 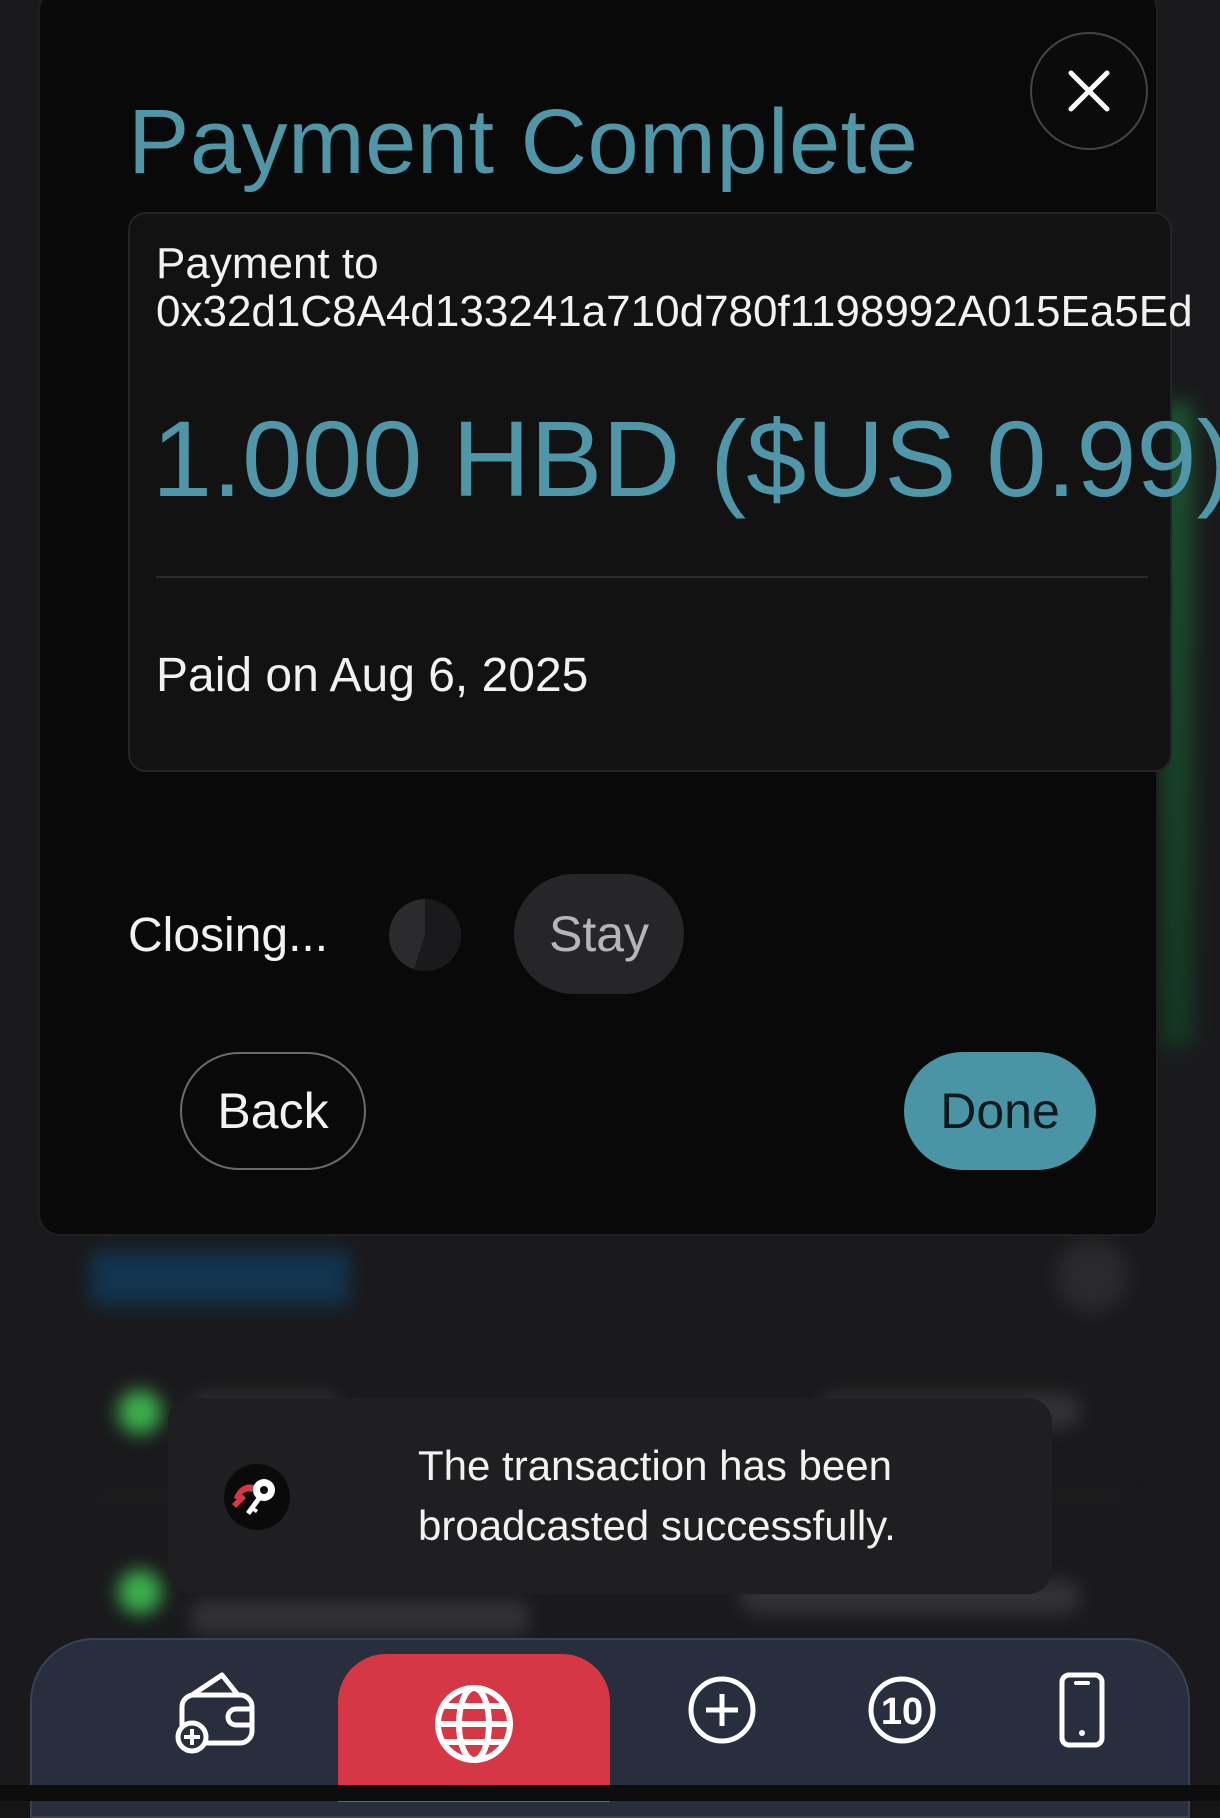 What do you see at coordinates (425, 935) in the screenshot?
I see `countdown-spinner-icon` at bounding box center [425, 935].